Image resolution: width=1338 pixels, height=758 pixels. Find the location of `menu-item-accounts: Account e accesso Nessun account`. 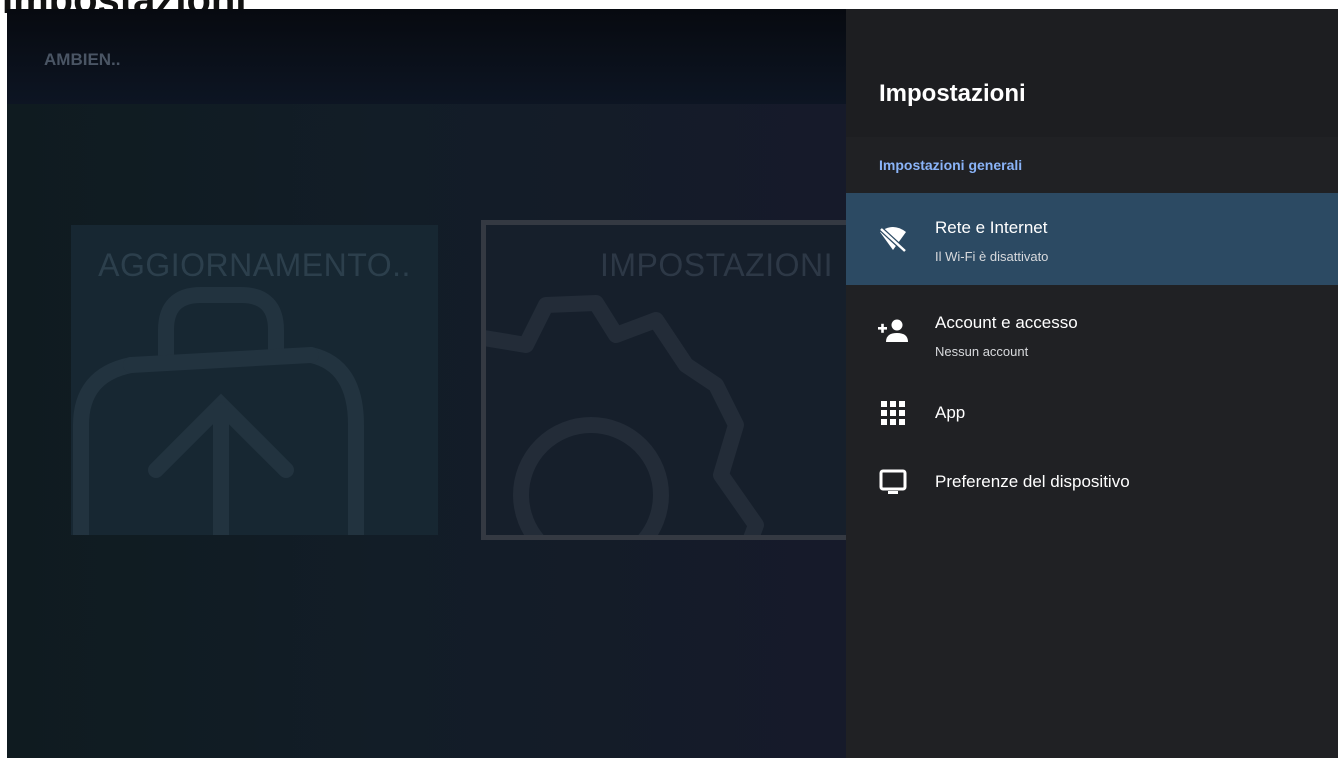

menu-item-accounts: Account e accesso Nessun account is located at coordinates (1092, 331).